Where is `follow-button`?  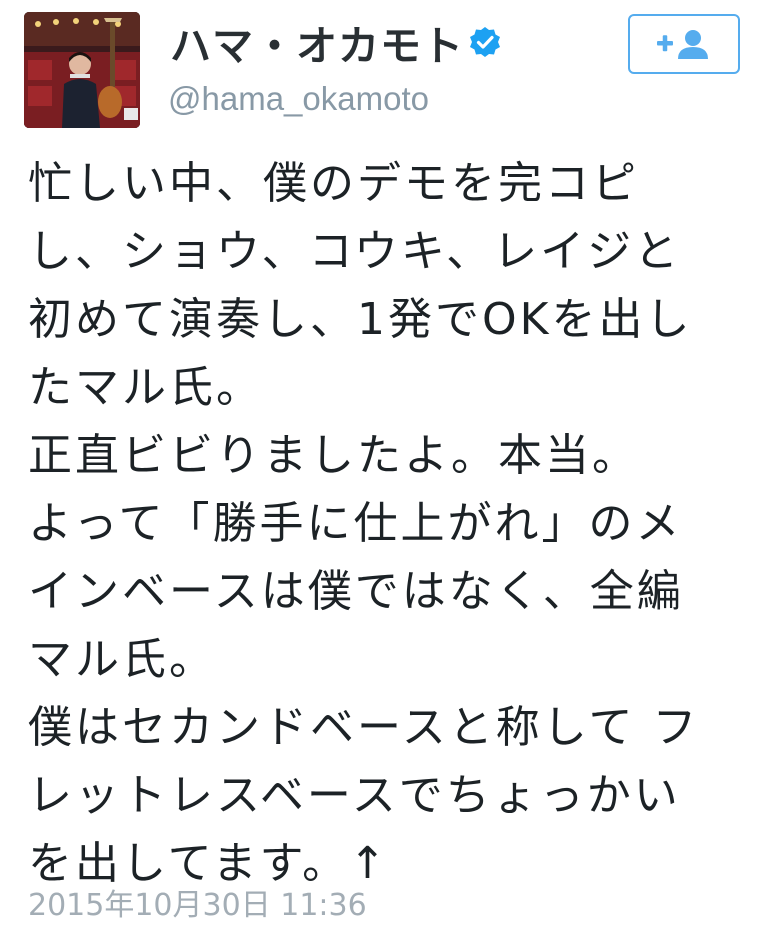
follow-button is located at coordinates (684, 44).